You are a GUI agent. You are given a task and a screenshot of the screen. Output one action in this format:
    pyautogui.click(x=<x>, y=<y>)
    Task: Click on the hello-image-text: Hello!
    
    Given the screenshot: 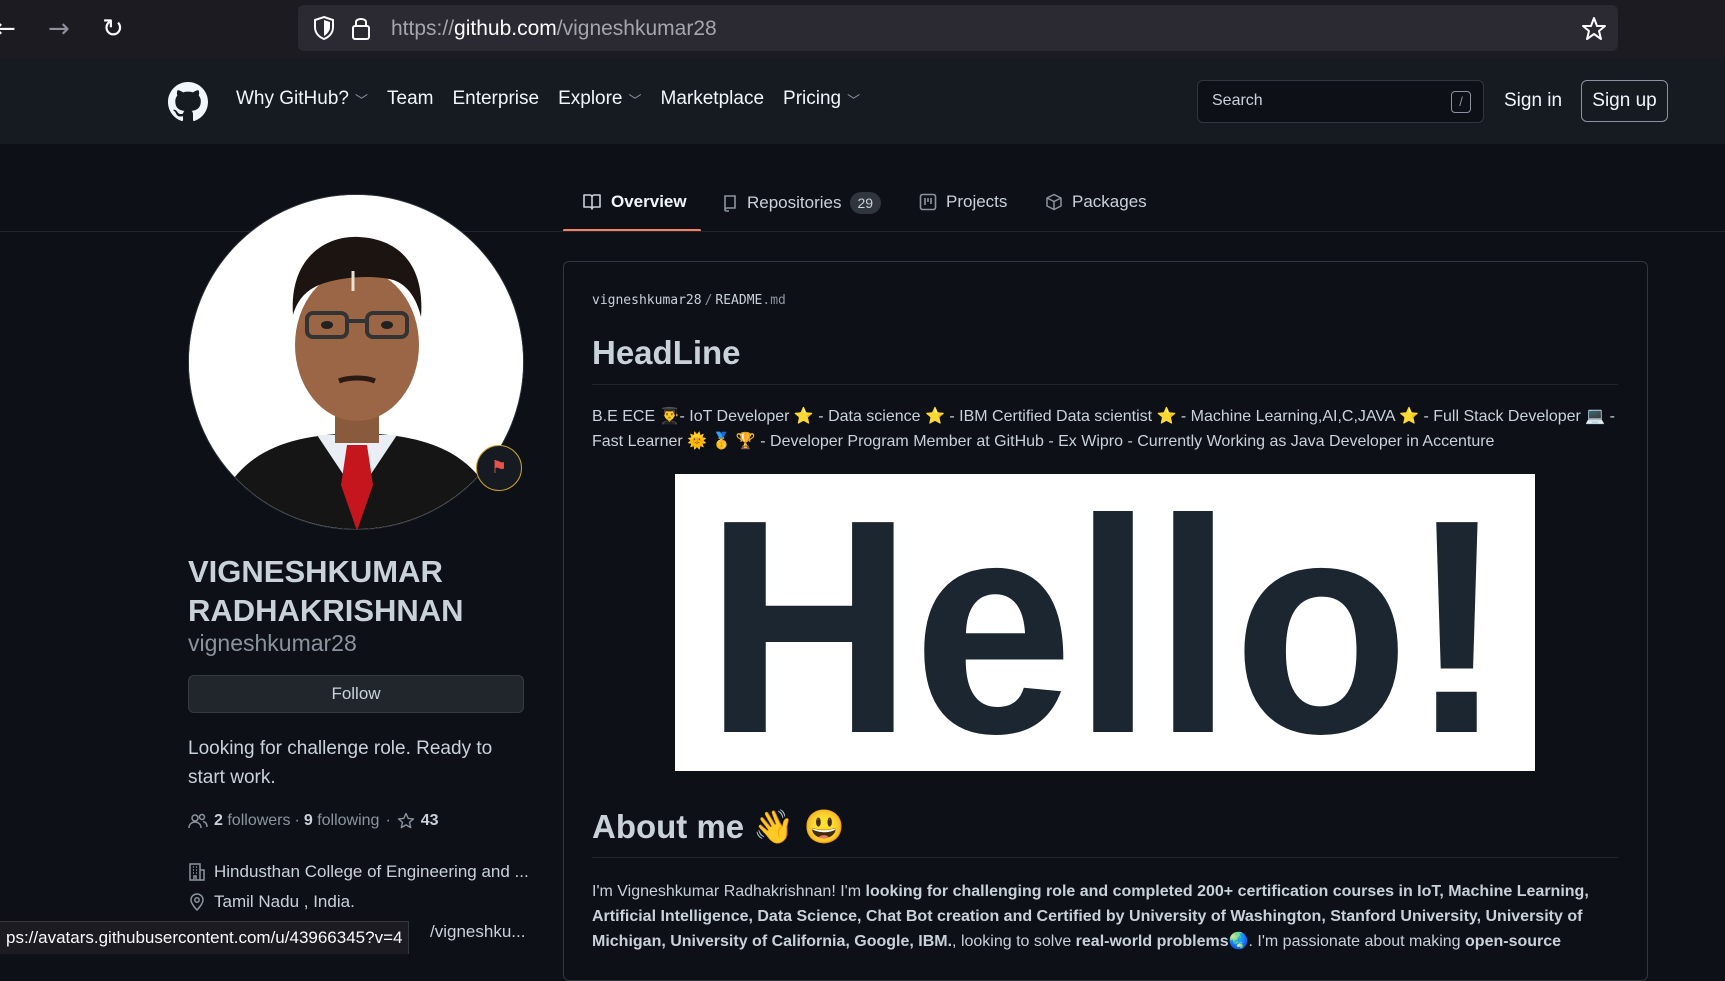 What is the action you would take?
    pyautogui.click(x=1105, y=622)
    